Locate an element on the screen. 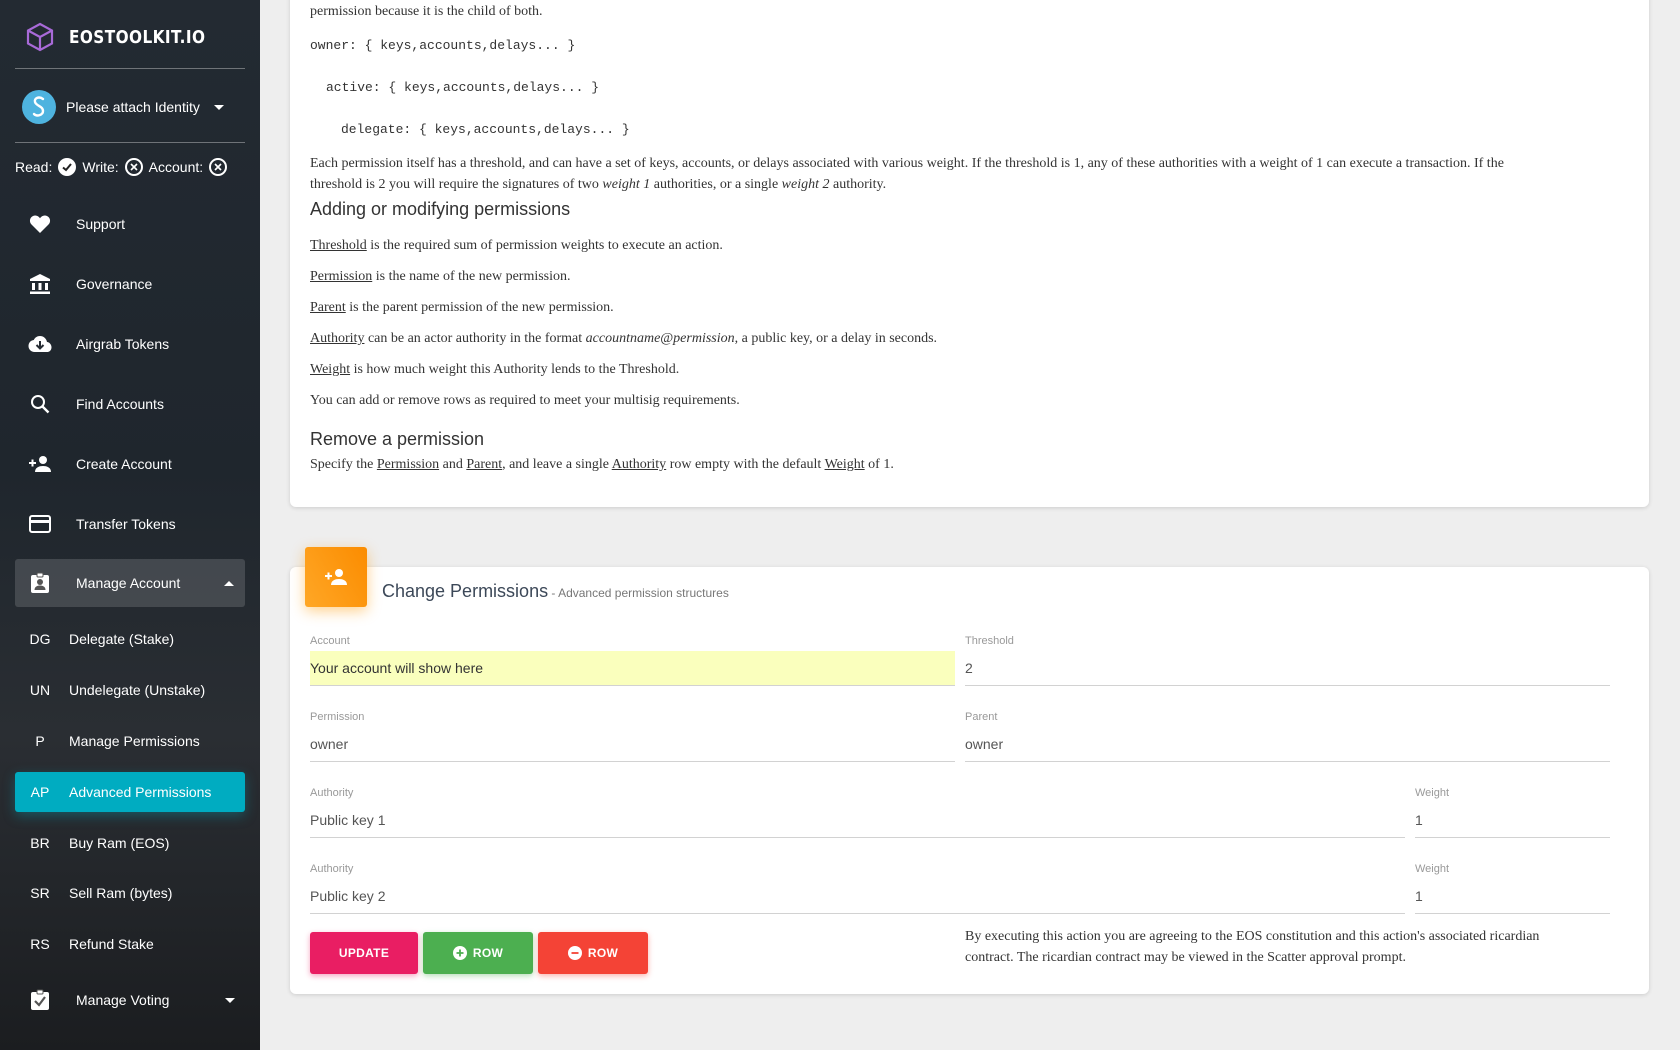  authority-field: Authority Public key 1 is located at coordinates (857, 813).